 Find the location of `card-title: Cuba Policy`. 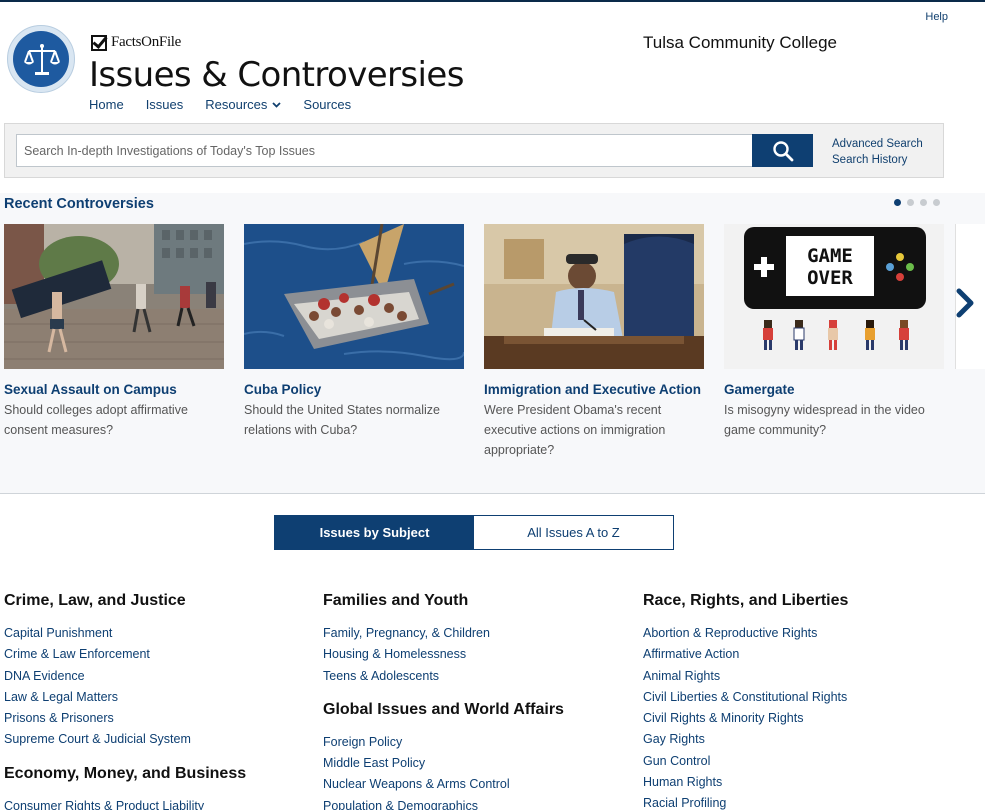

card-title: Cuba Policy is located at coordinates (354, 389).